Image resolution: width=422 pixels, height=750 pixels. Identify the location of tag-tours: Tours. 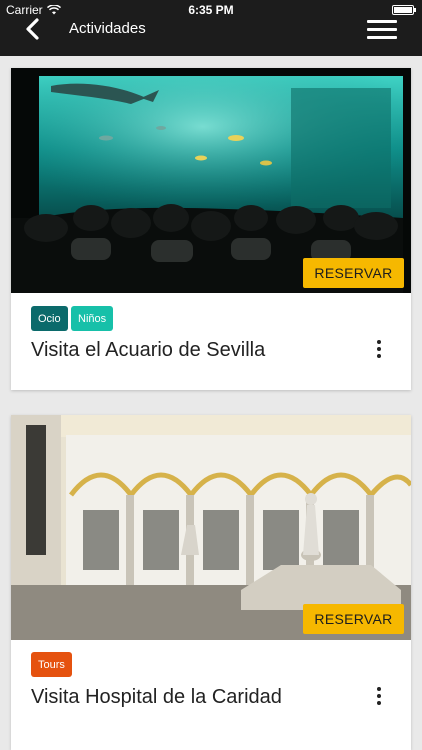
(51, 664).